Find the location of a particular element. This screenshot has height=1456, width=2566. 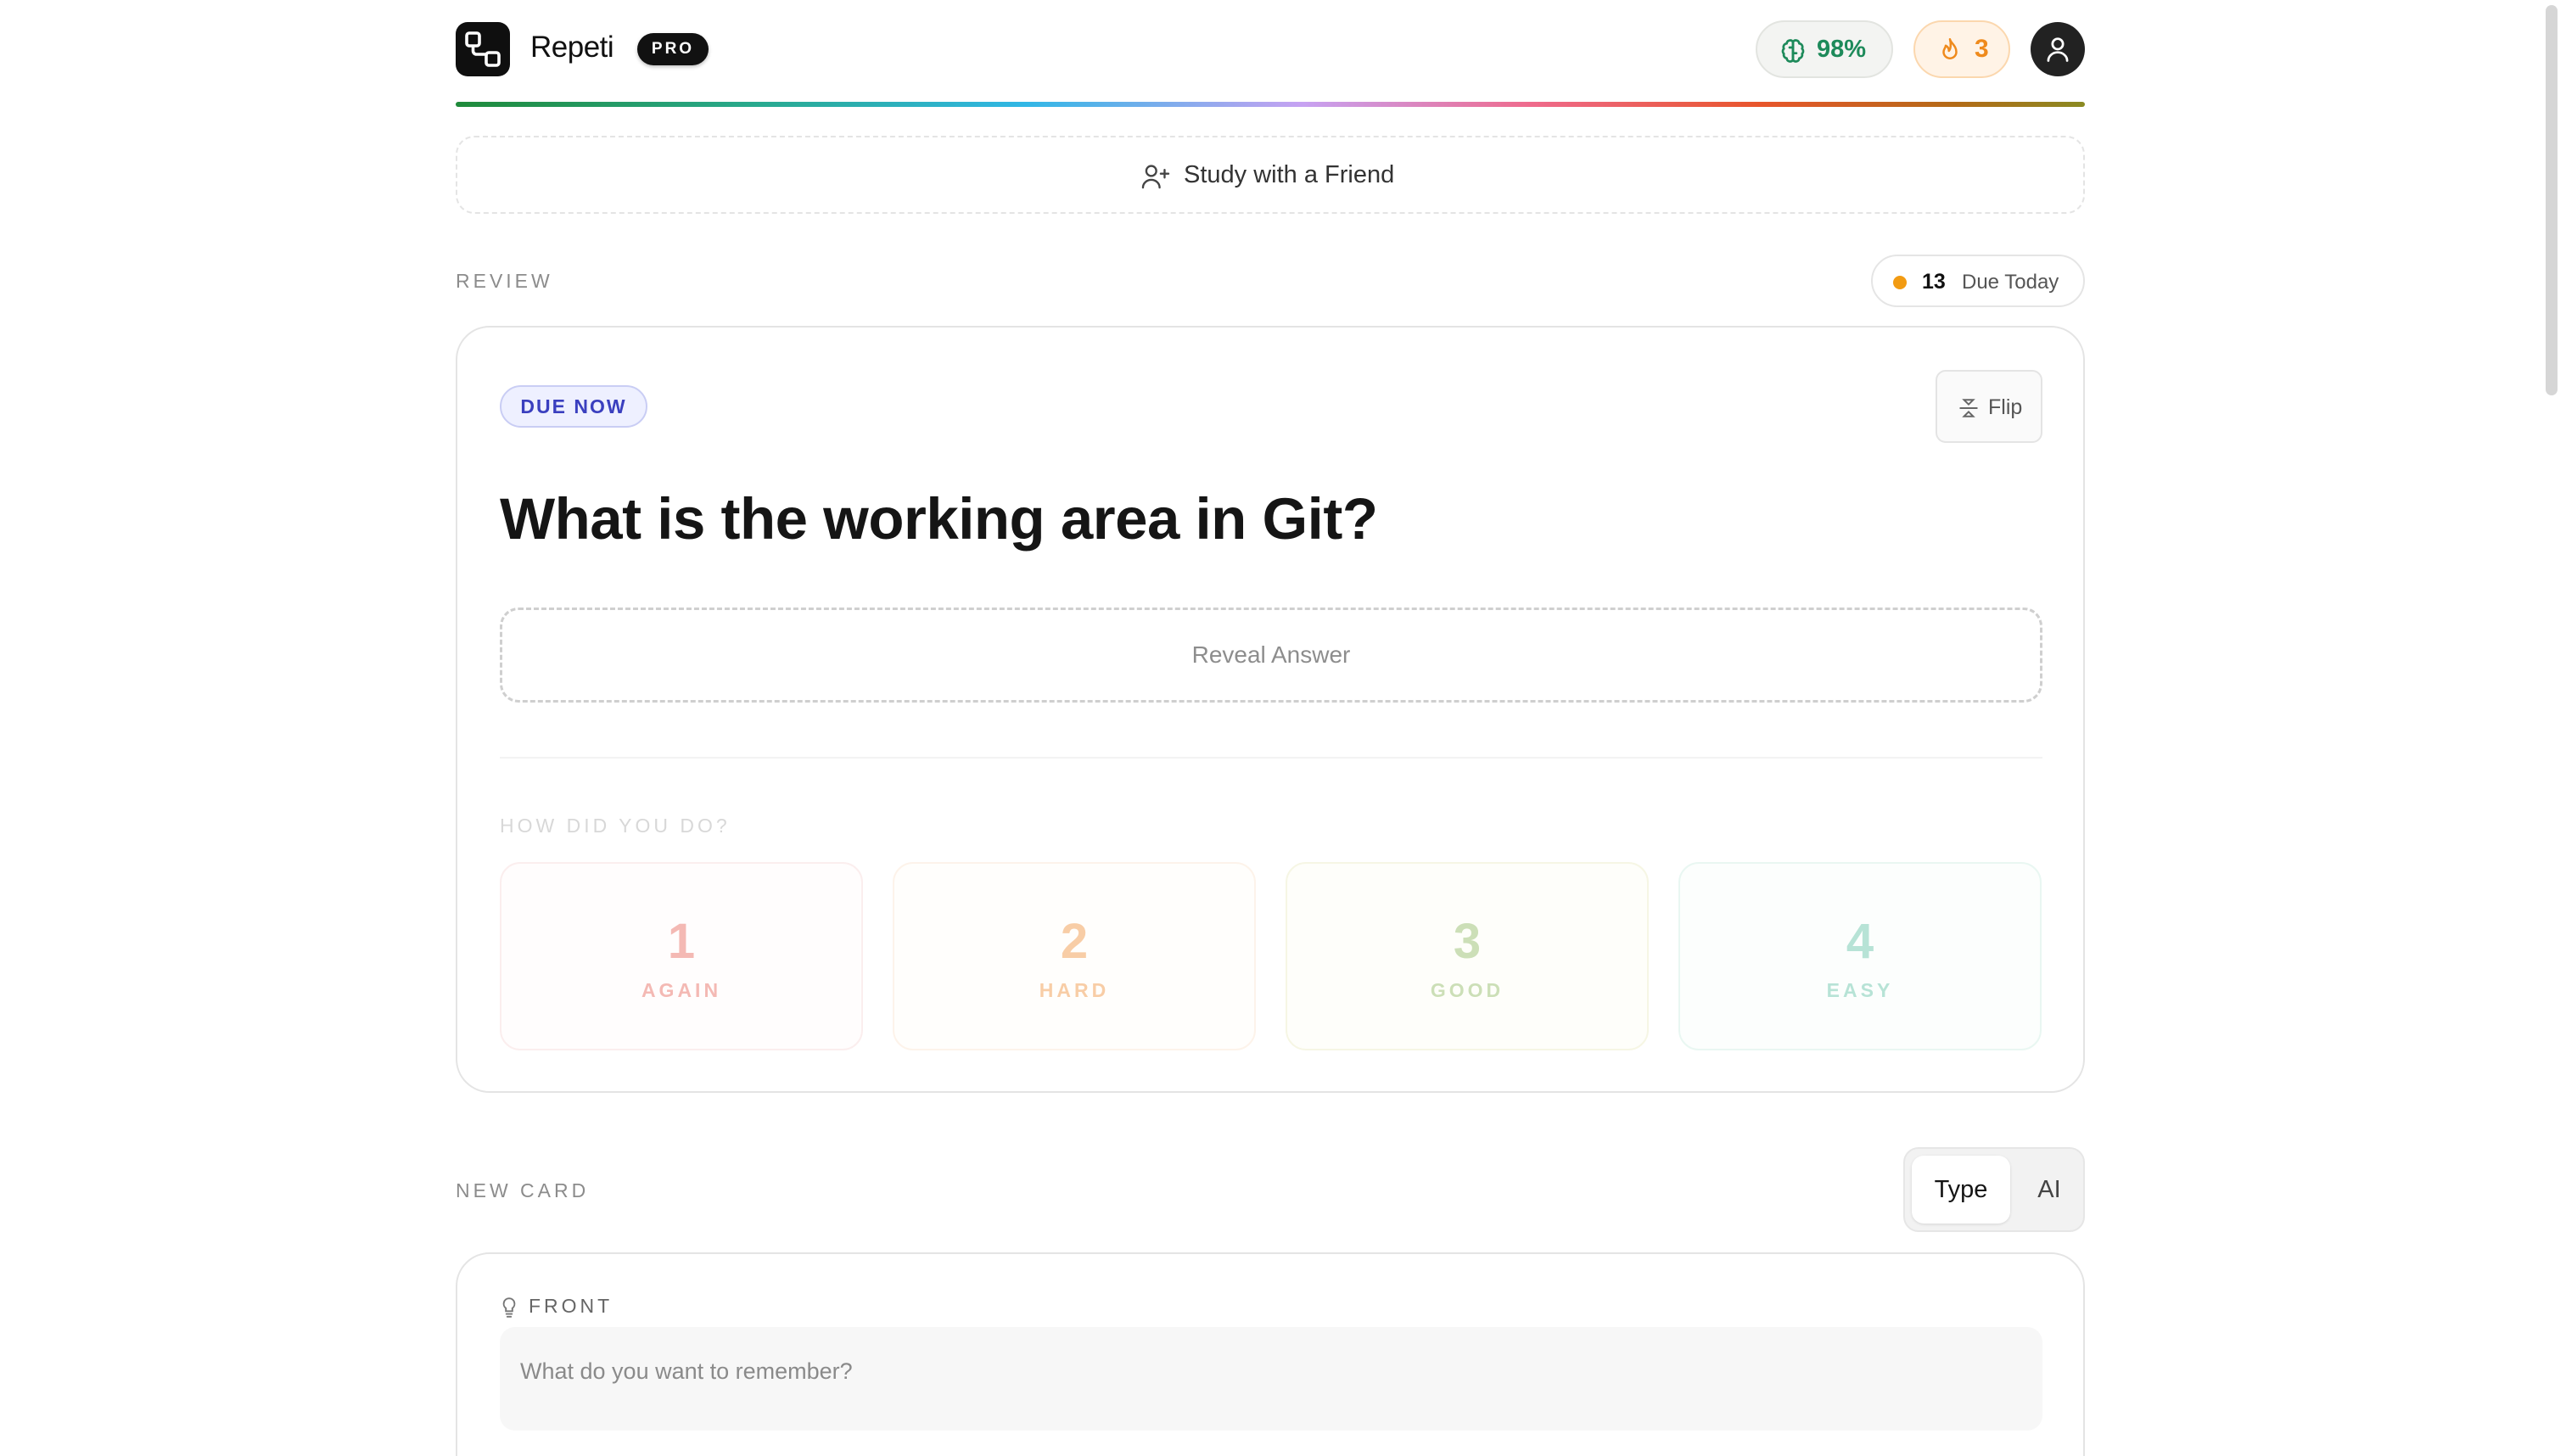

due-today-badge: 13 Due Today is located at coordinates (1978, 281).